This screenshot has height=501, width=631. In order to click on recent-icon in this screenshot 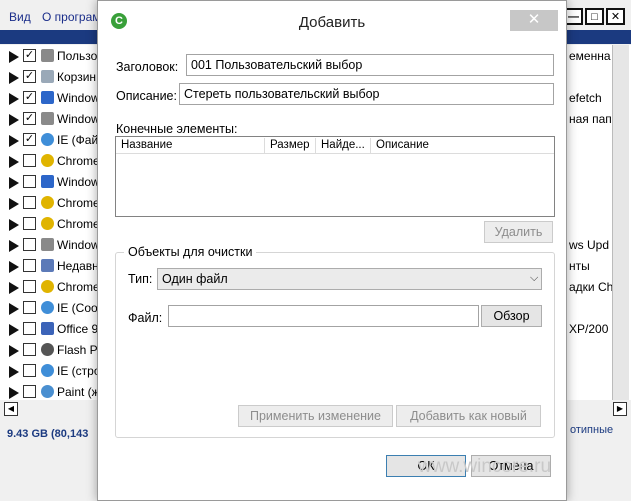, I will do `click(47, 265)`.